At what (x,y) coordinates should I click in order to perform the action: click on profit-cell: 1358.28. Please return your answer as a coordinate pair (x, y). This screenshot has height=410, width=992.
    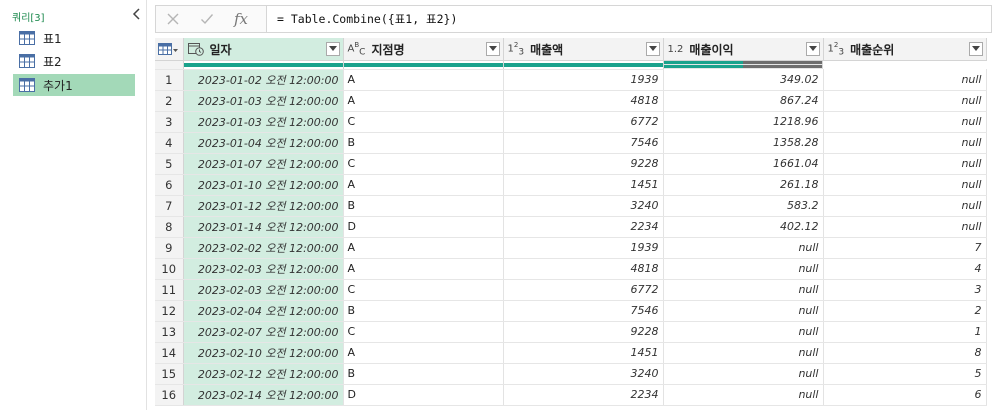
    Looking at the image, I should click on (743, 143).